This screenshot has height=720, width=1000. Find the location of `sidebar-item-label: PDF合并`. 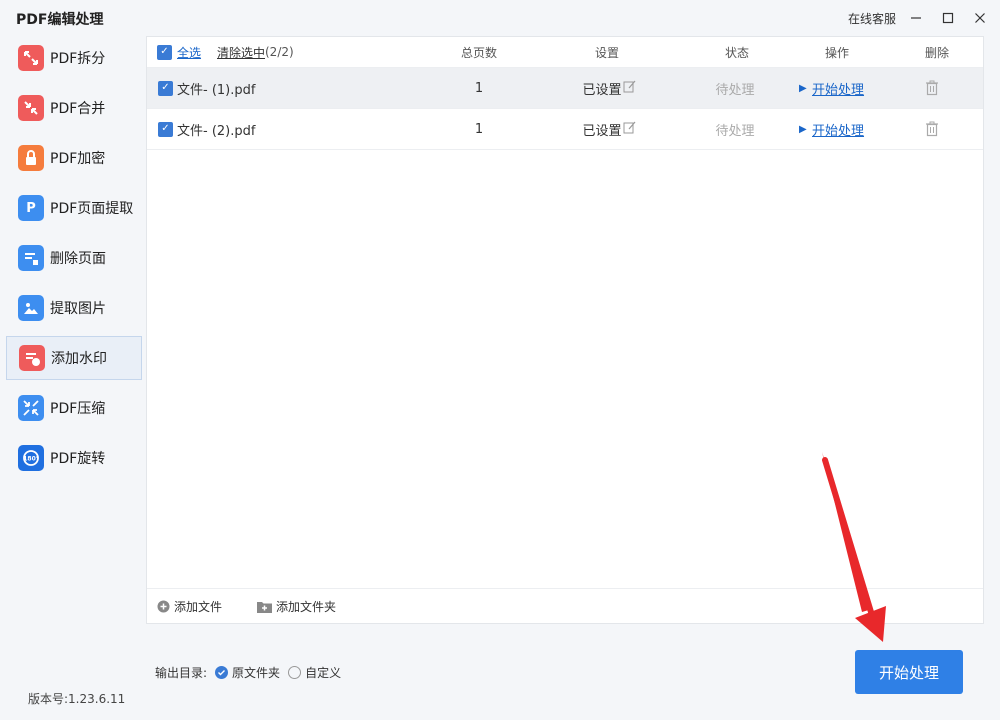

sidebar-item-label: PDF合并 is located at coordinates (78, 109).